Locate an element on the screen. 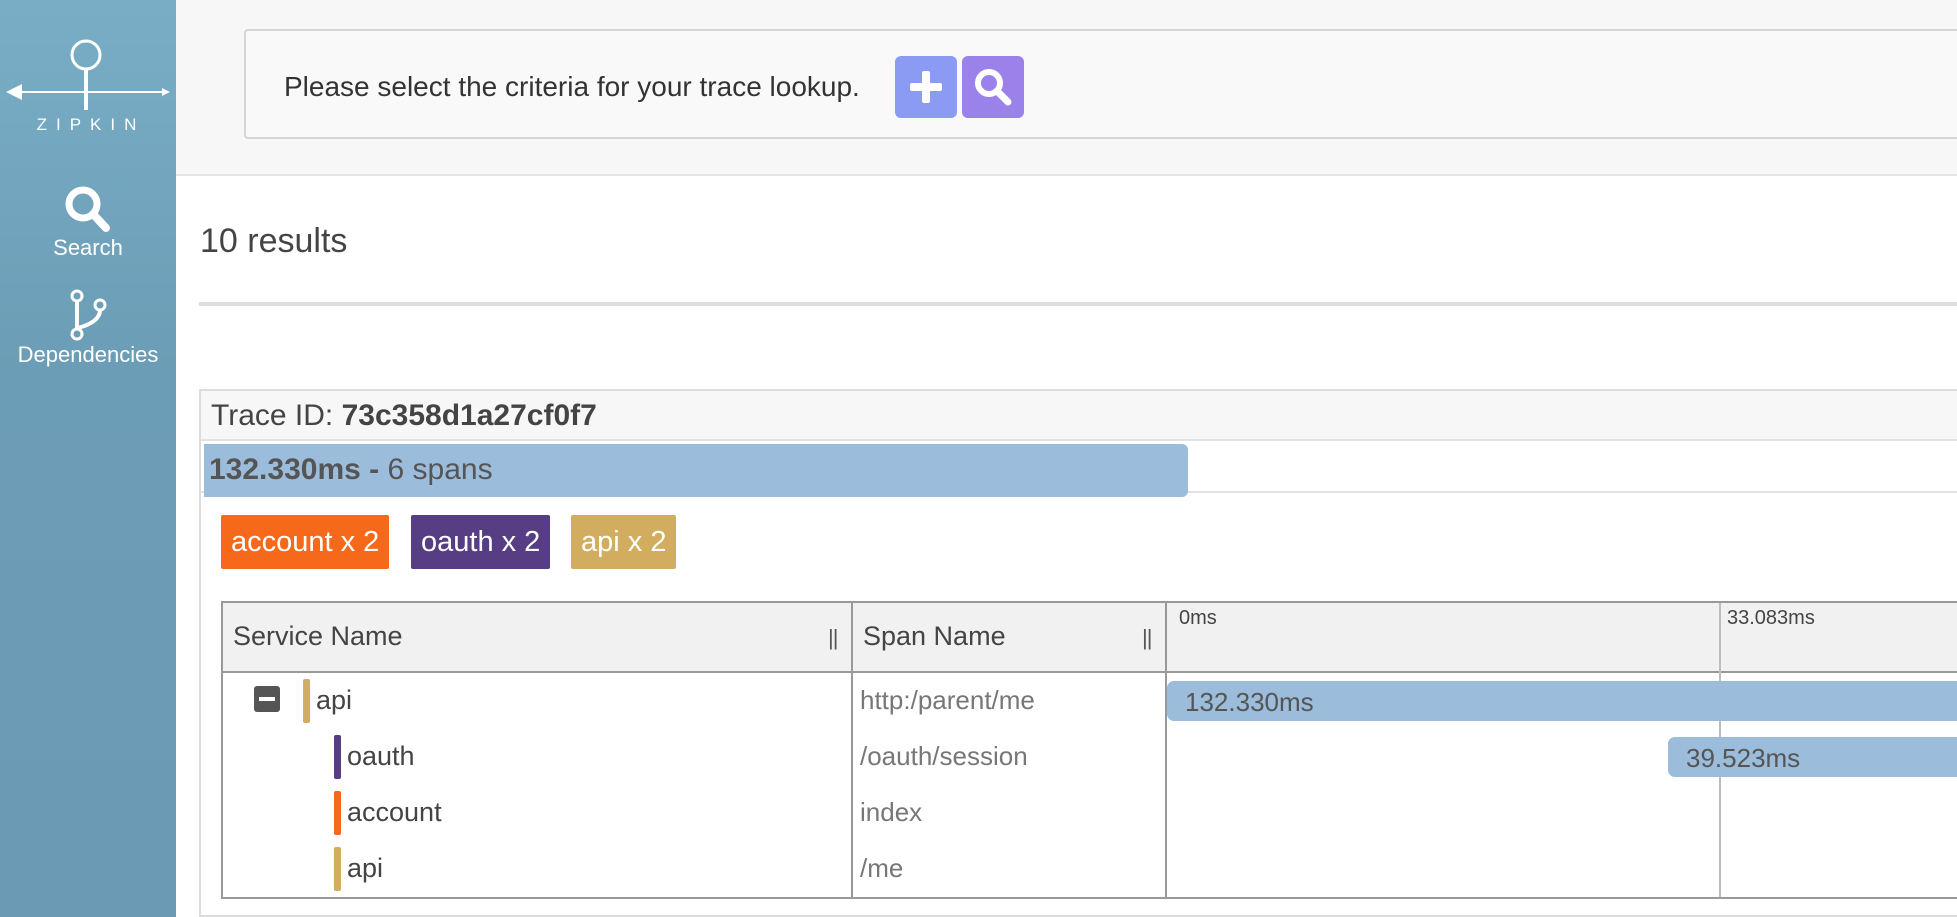 The image size is (1957, 917). results-divider is located at coordinates (1078, 304).